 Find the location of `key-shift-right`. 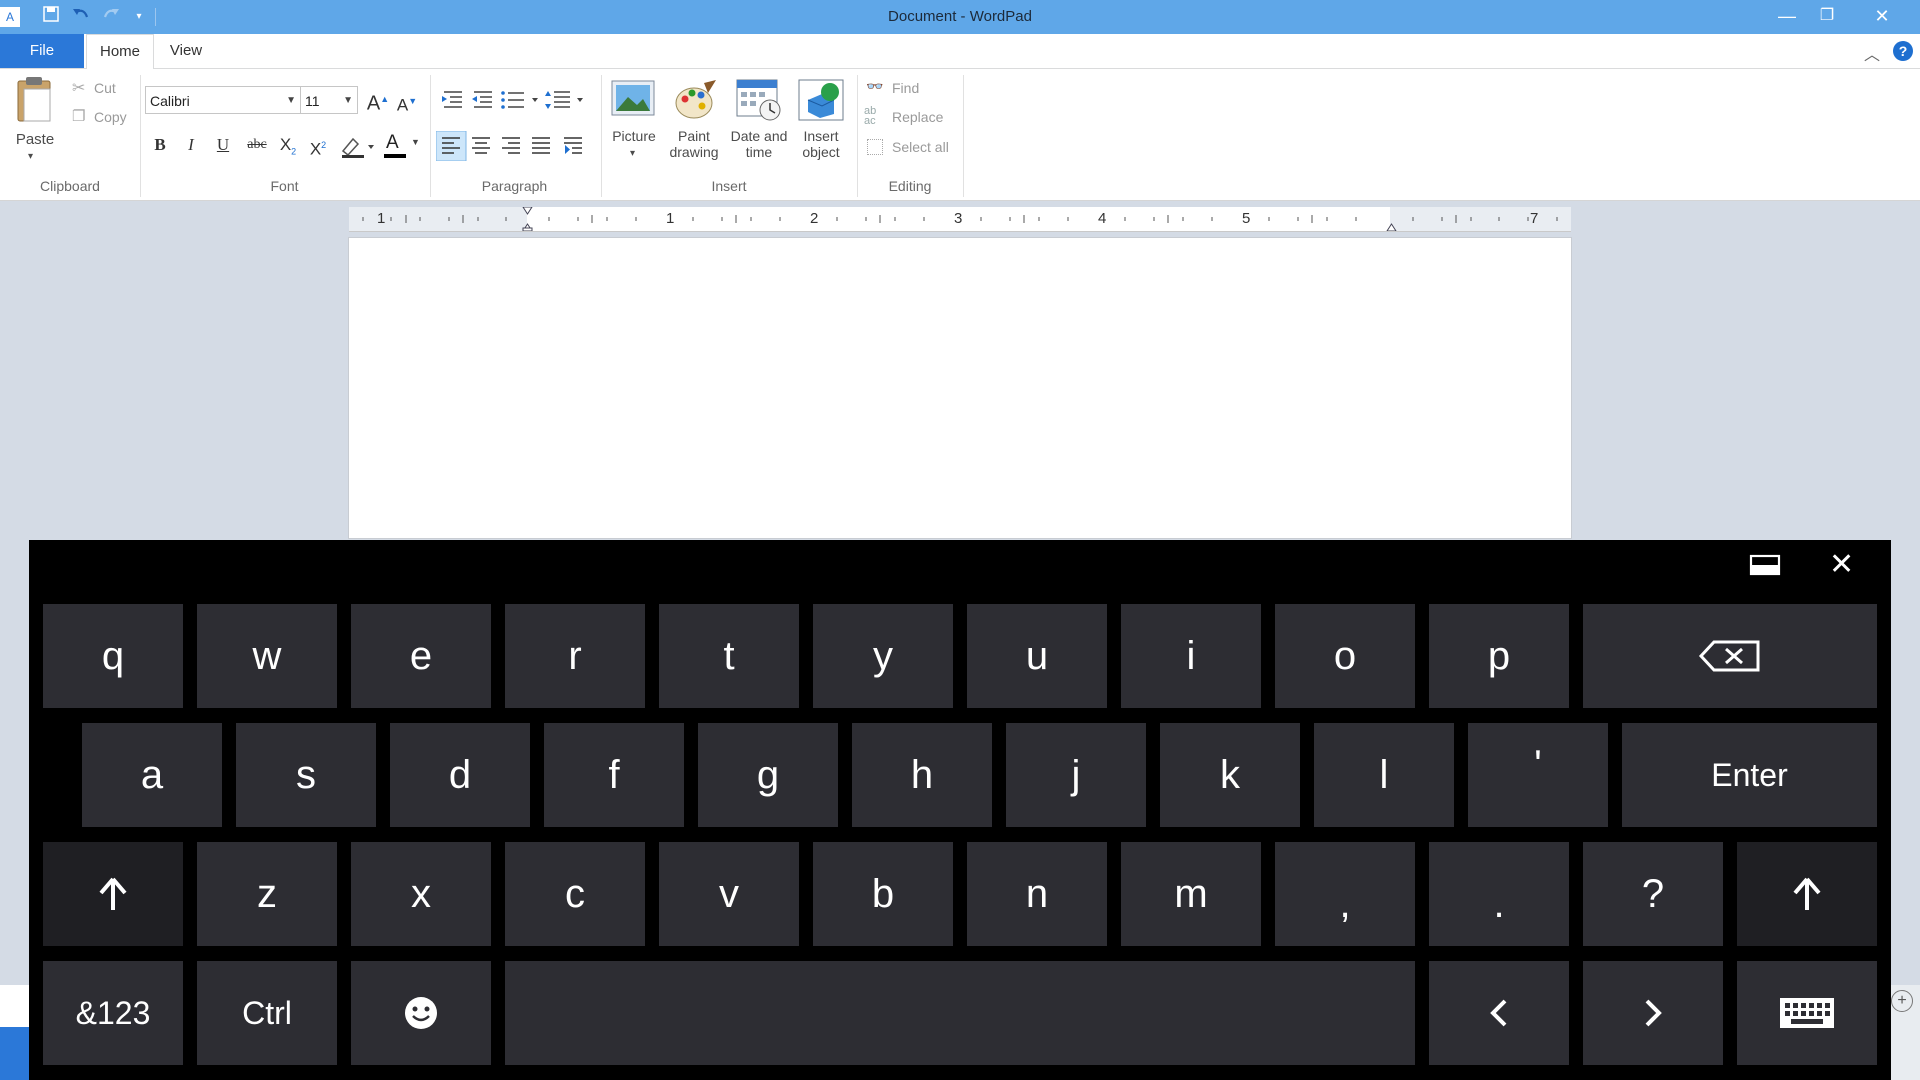

key-shift-right is located at coordinates (1807, 894).